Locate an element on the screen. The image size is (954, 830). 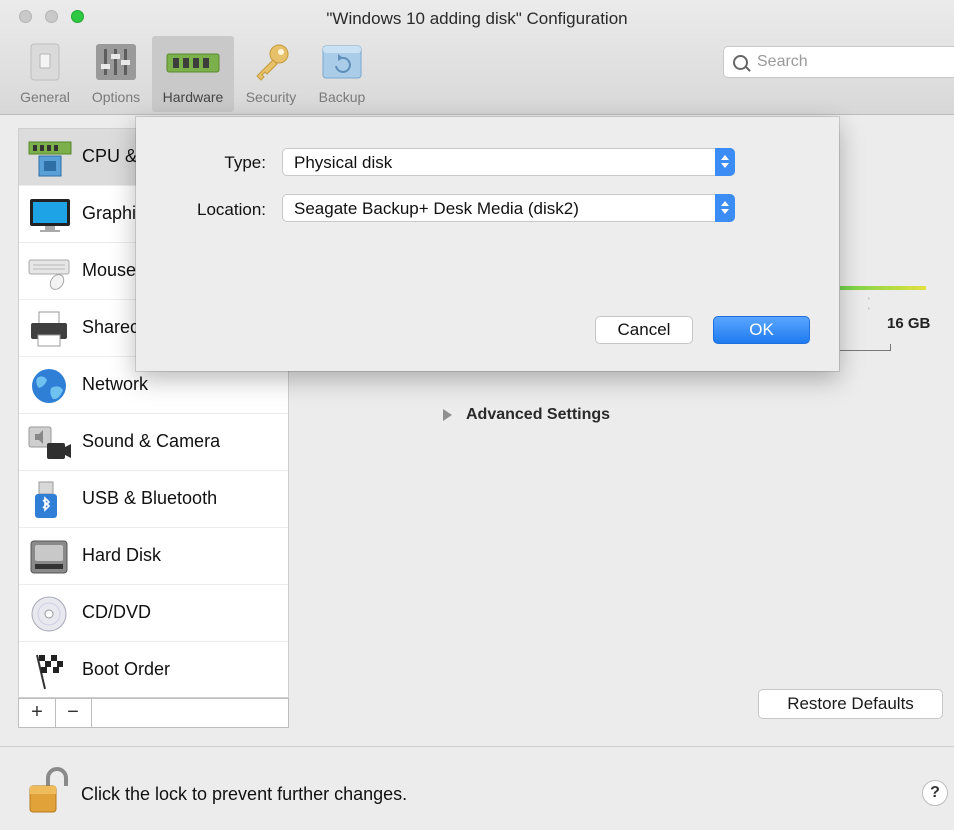
restore-defaults-button: Restore Defaults is located at coordinates (850, 704).